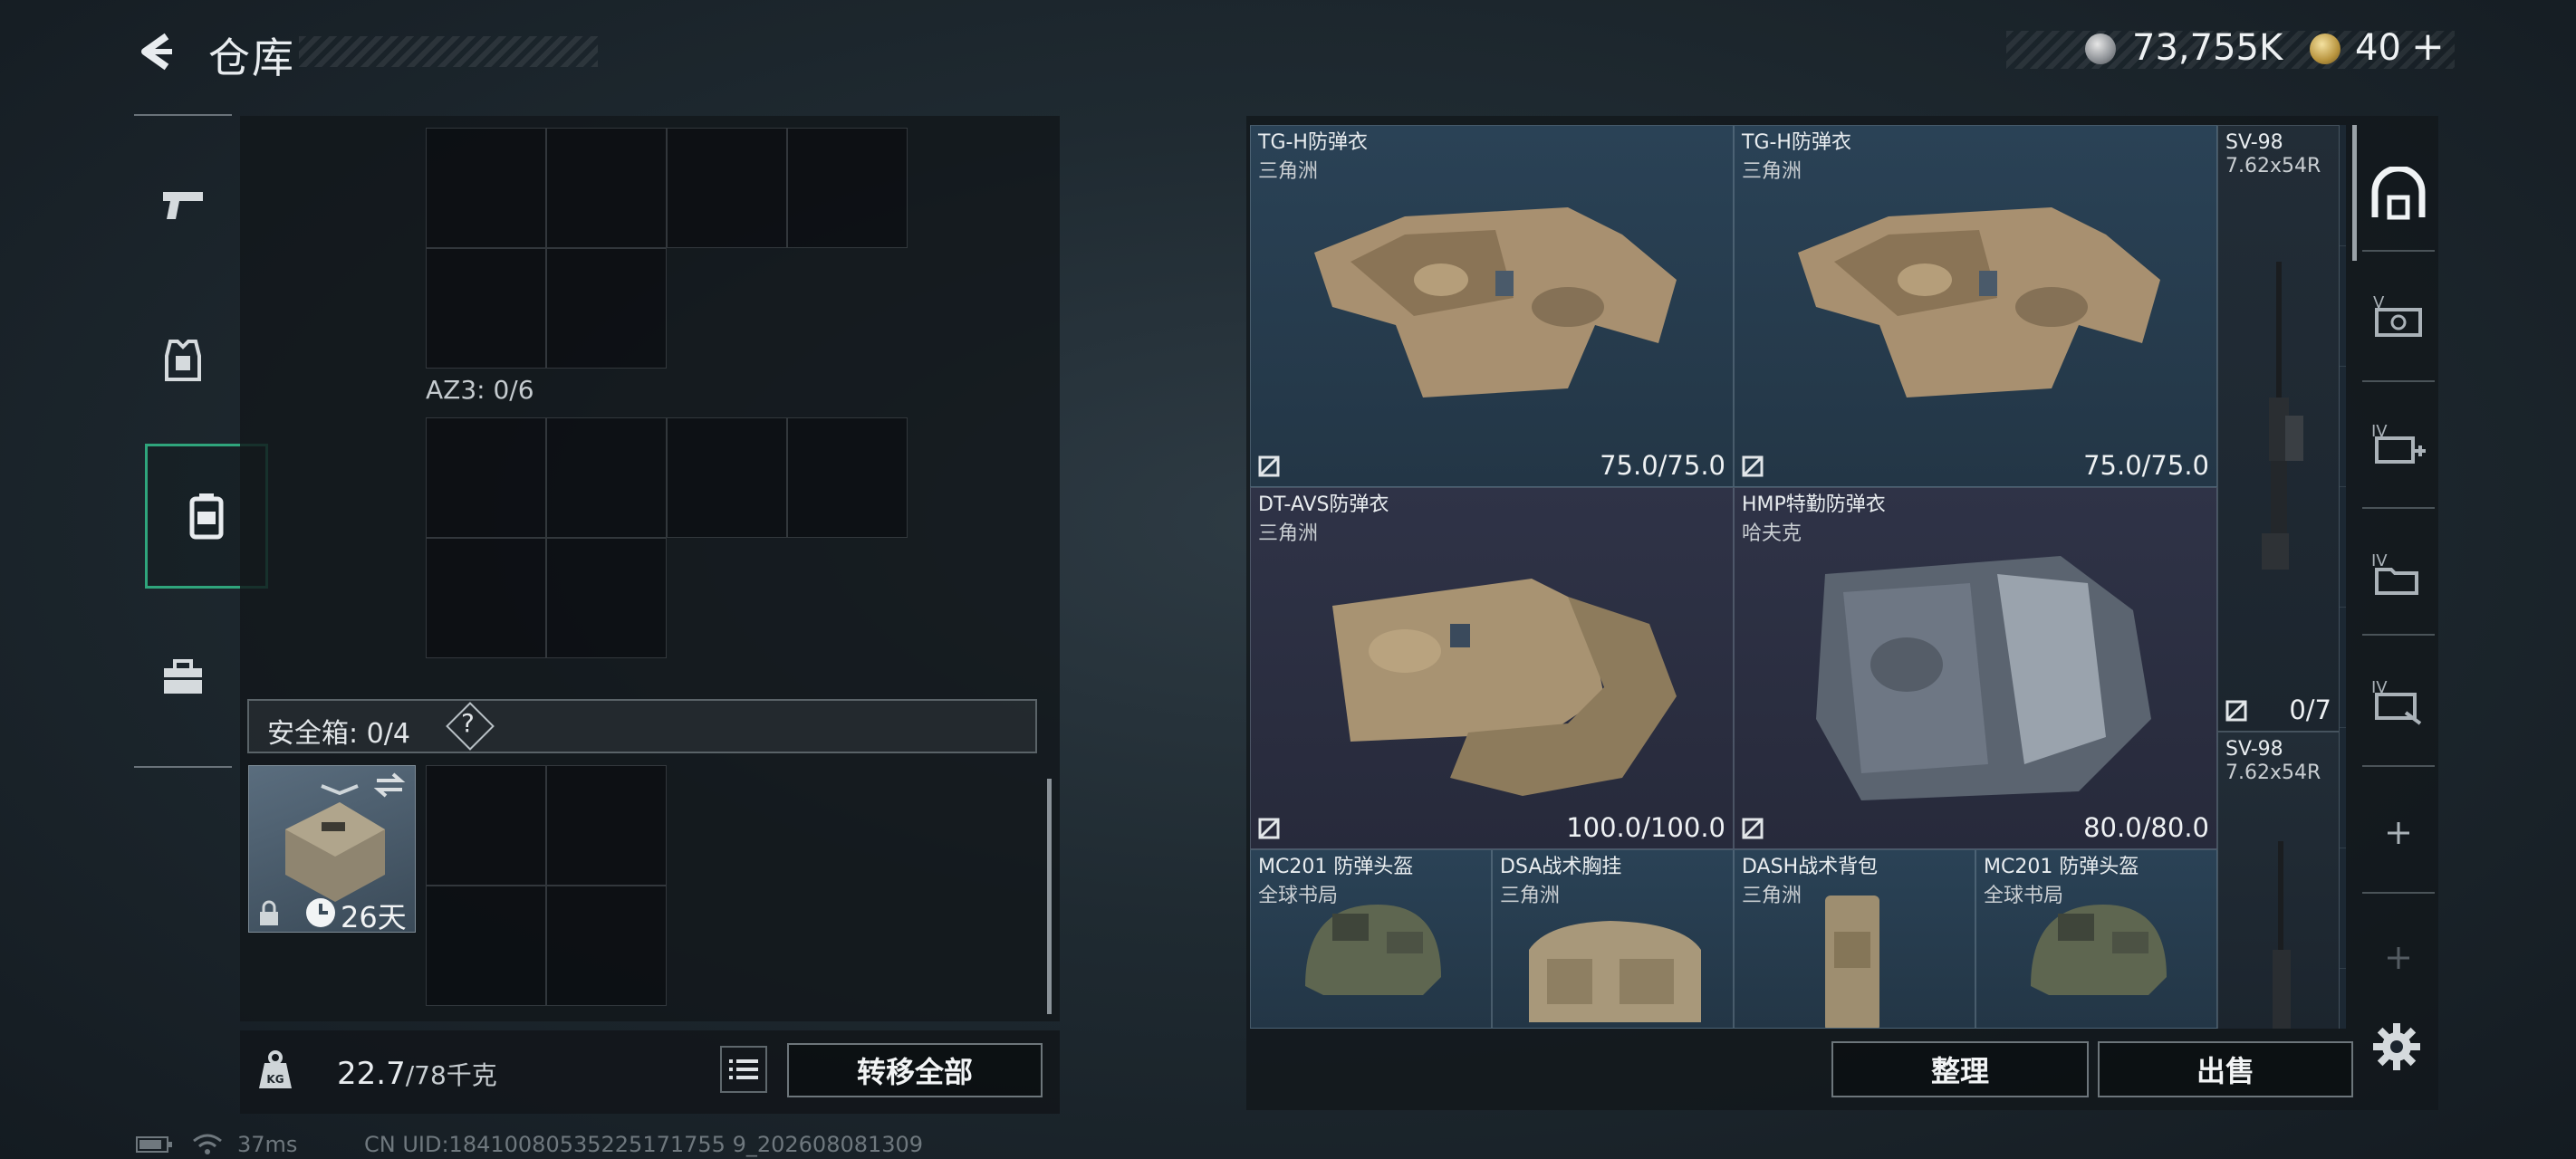 The width and height of the screenshot is (2576, 1159). I want to click on svg-text: IV, so click(2379, 561).